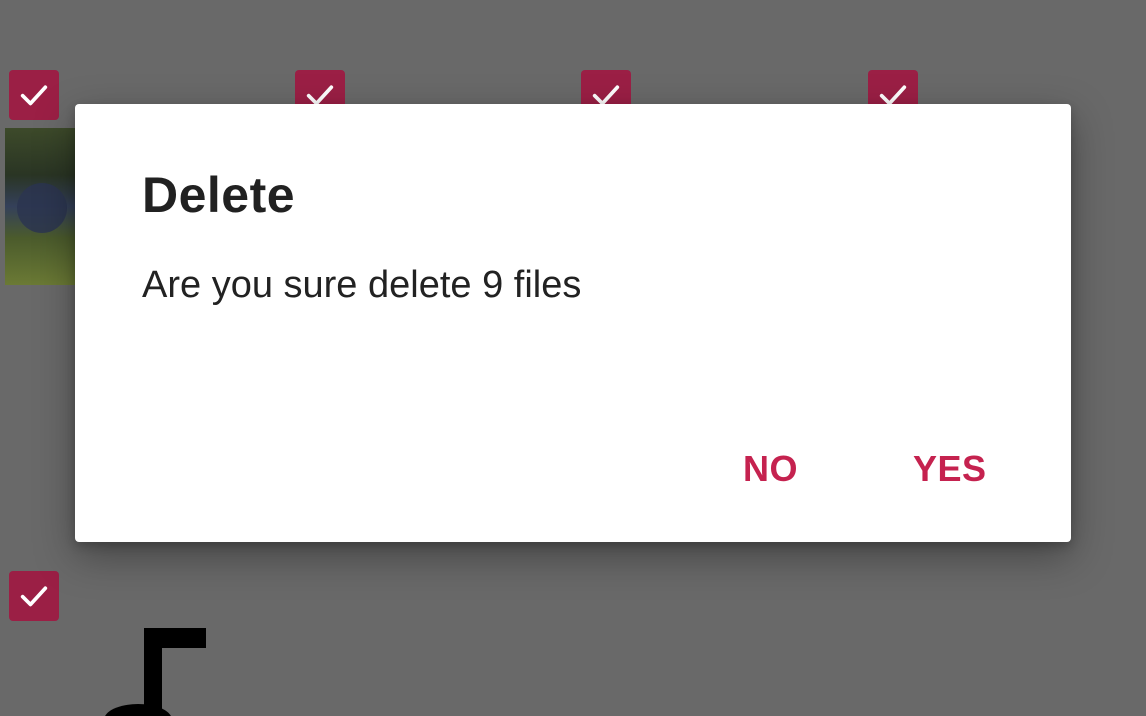 The width and height of the screenshot is (1146, 716). What do you see at coordinates (770, 469) in the screenshot?
I see `no-button: NO` at bounding box center [770, 469].